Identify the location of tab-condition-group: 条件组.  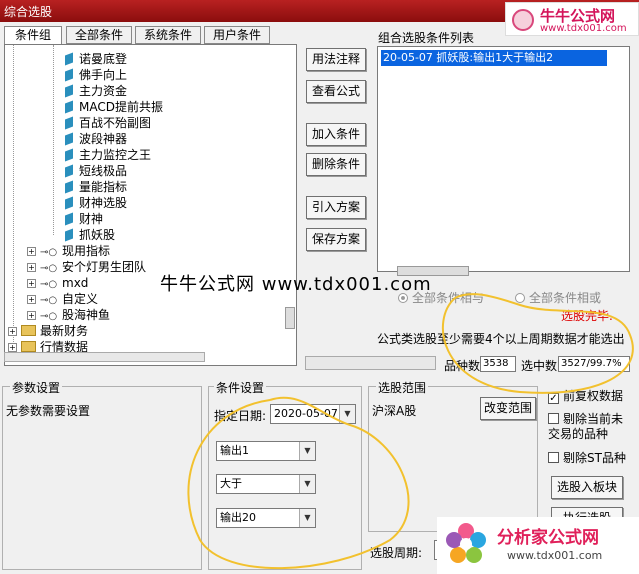
(33, 36).